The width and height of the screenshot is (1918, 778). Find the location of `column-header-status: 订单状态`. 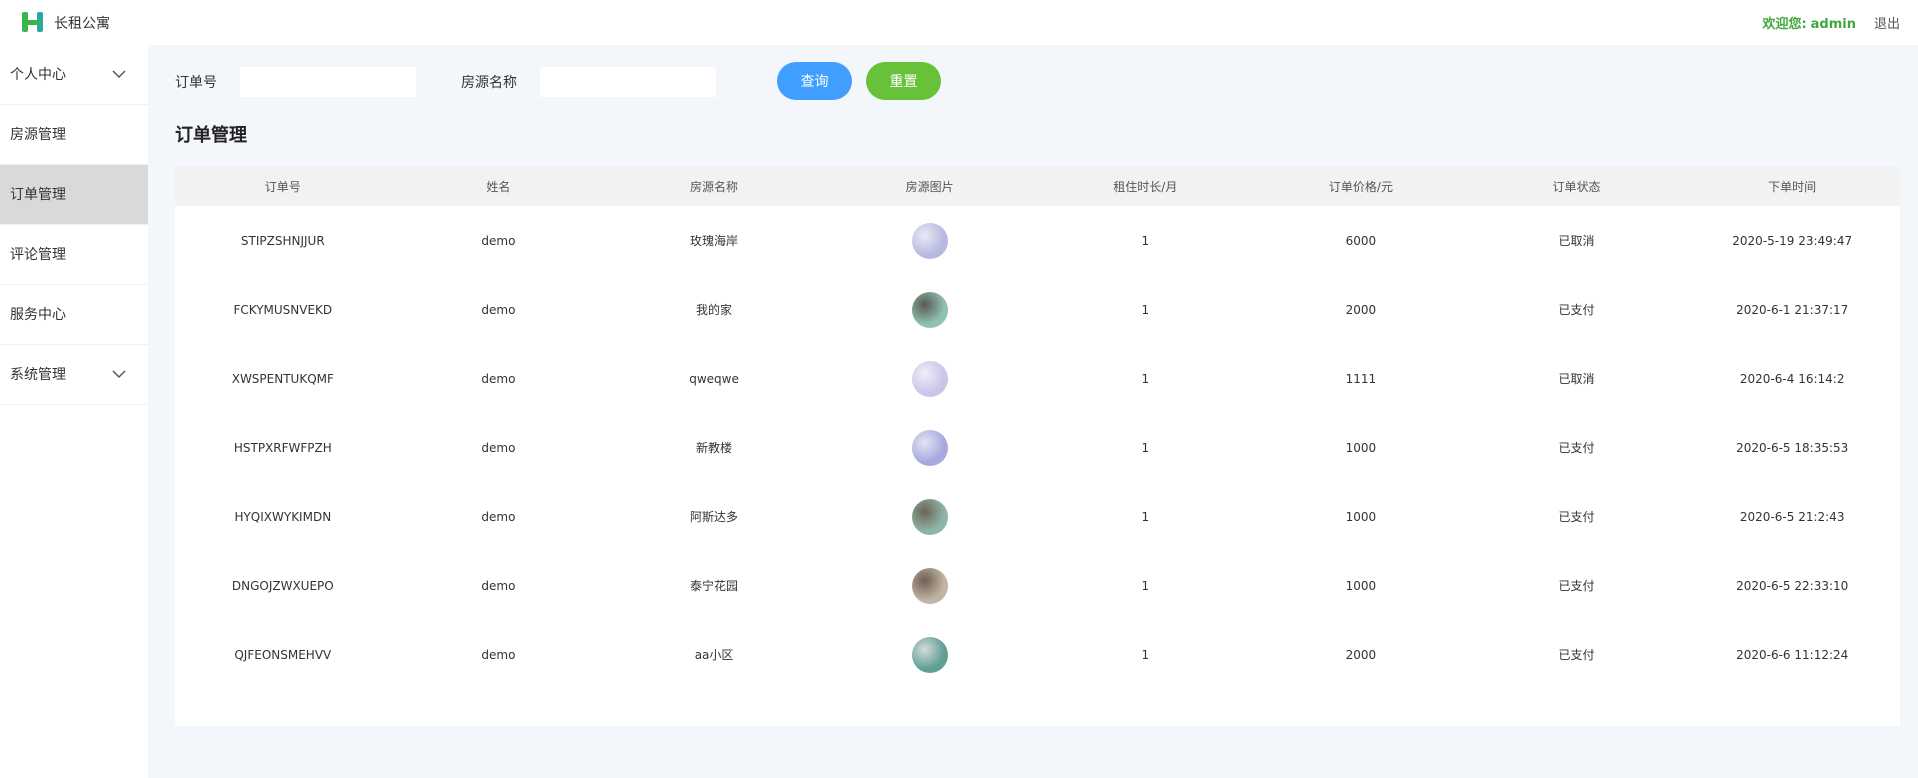

column-header-status: 订单状态 is located at coordinates (1576, 186).